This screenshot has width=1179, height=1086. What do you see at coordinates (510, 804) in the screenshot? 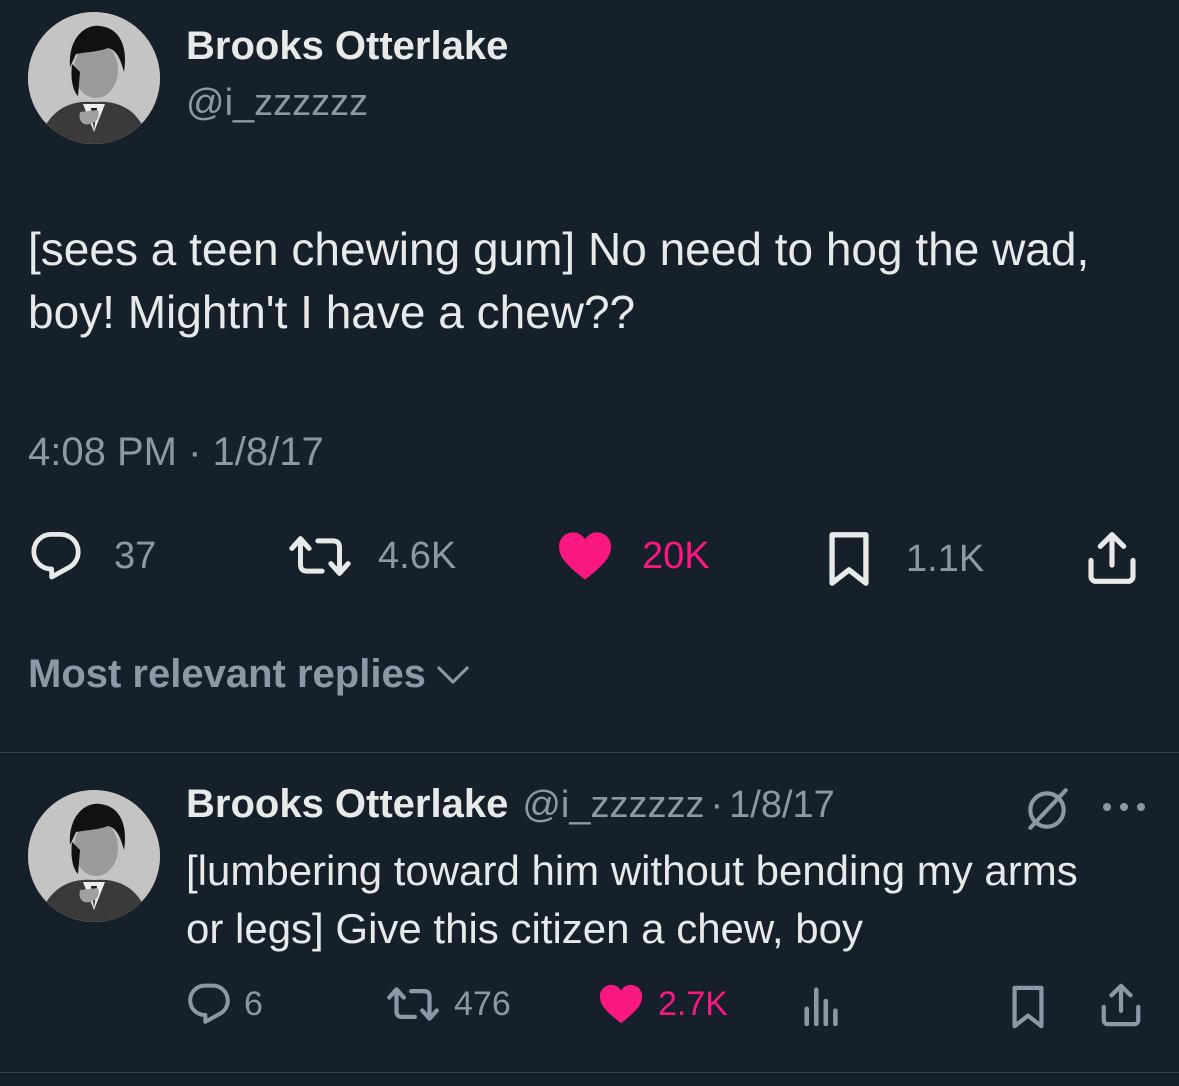
I see `reply-header: Brooks Otterlake @i_zzzzzz · 1/8/17` at bounding box center [510, 804].